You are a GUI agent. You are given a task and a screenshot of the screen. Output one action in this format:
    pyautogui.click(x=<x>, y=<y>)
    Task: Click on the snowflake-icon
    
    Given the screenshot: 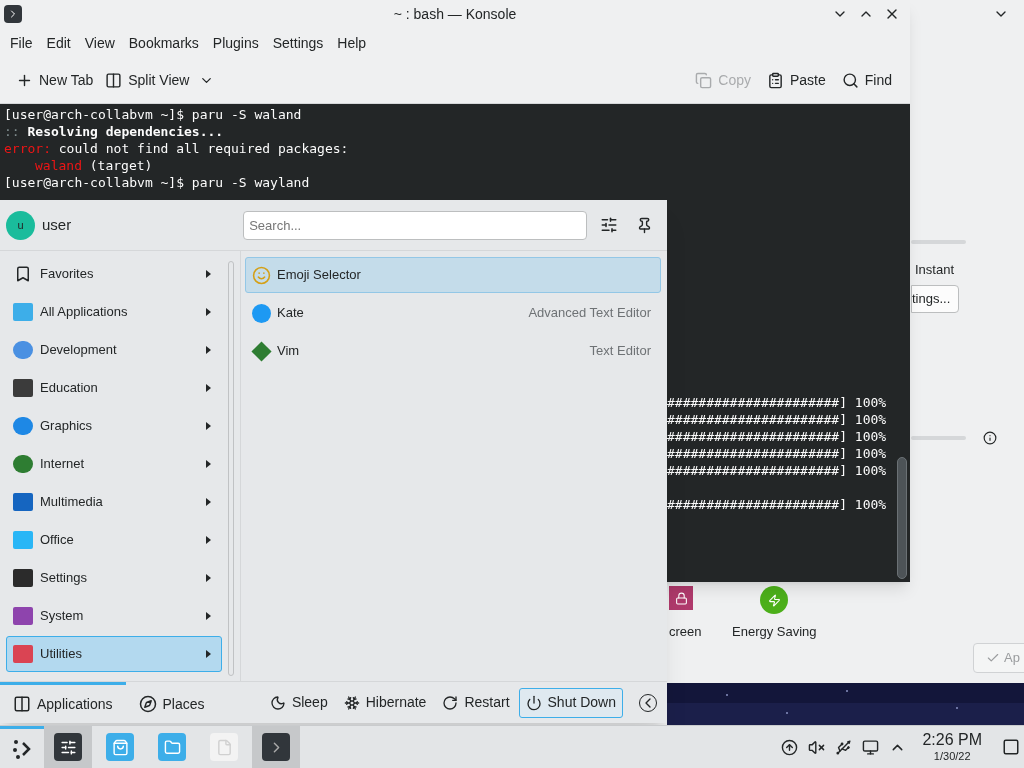 What is the action you would take?
    pyautogui.click(x=351, y=702)
    